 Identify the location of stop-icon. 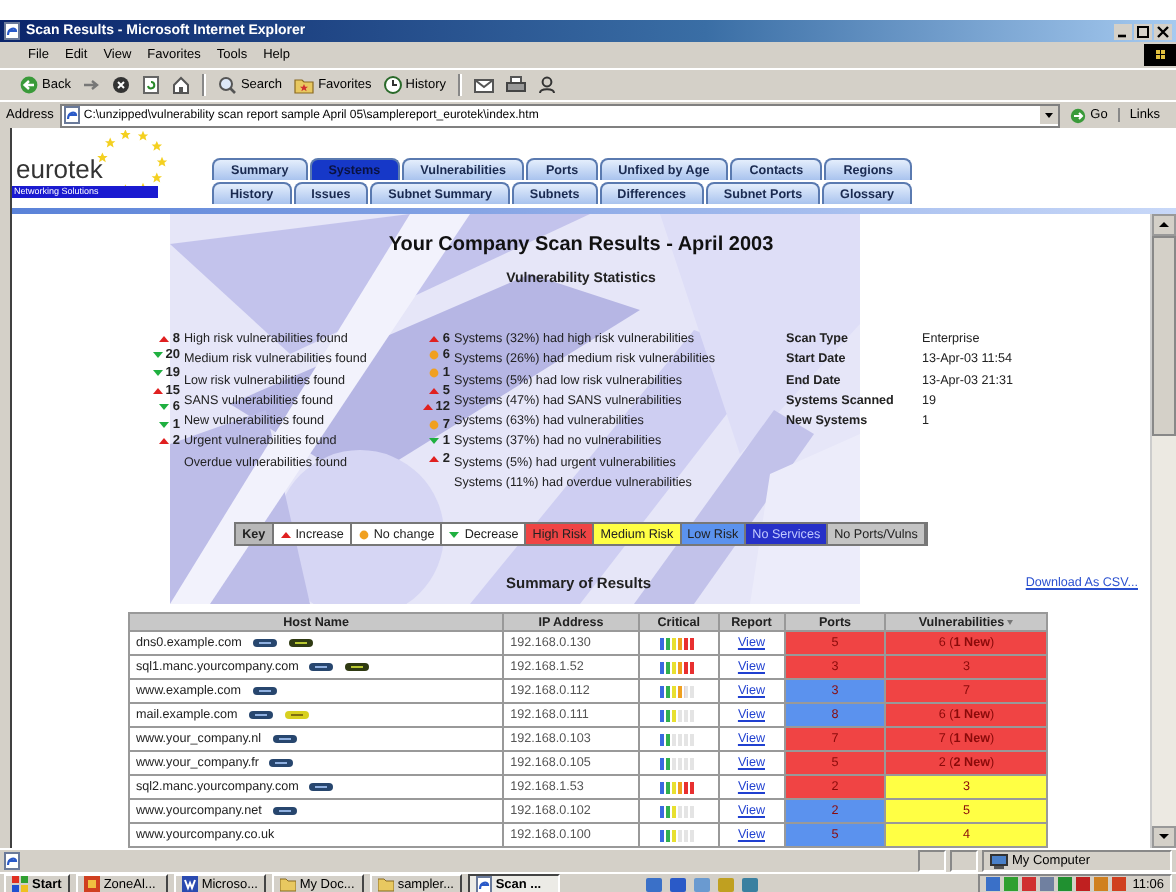
(121, 85).